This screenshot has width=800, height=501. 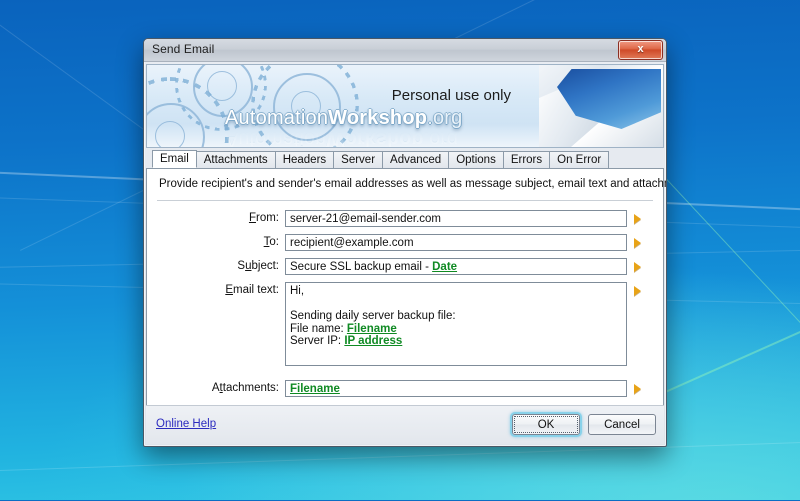 What do you see at coordinates (405, 424) in the screenshot?
I see `dialog-footer: Online Help OK Cancel` at bounding box center [405, 424].